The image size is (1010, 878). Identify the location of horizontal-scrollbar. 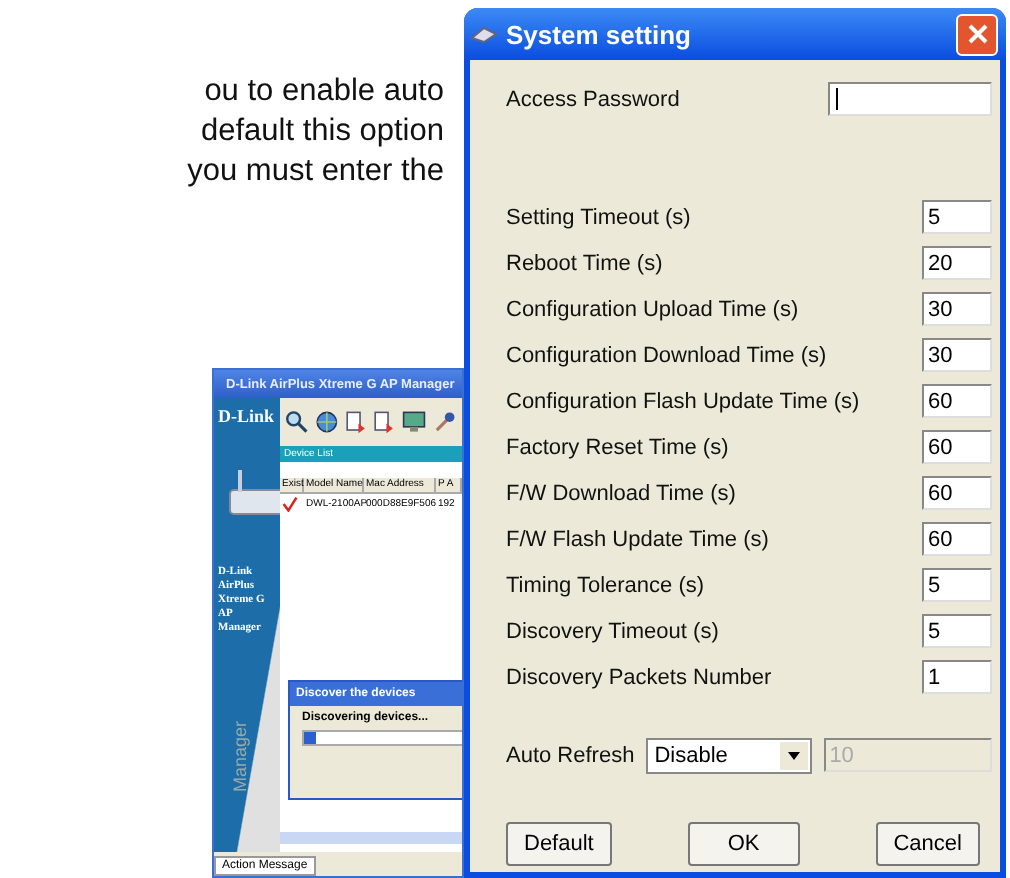
(371, 838).